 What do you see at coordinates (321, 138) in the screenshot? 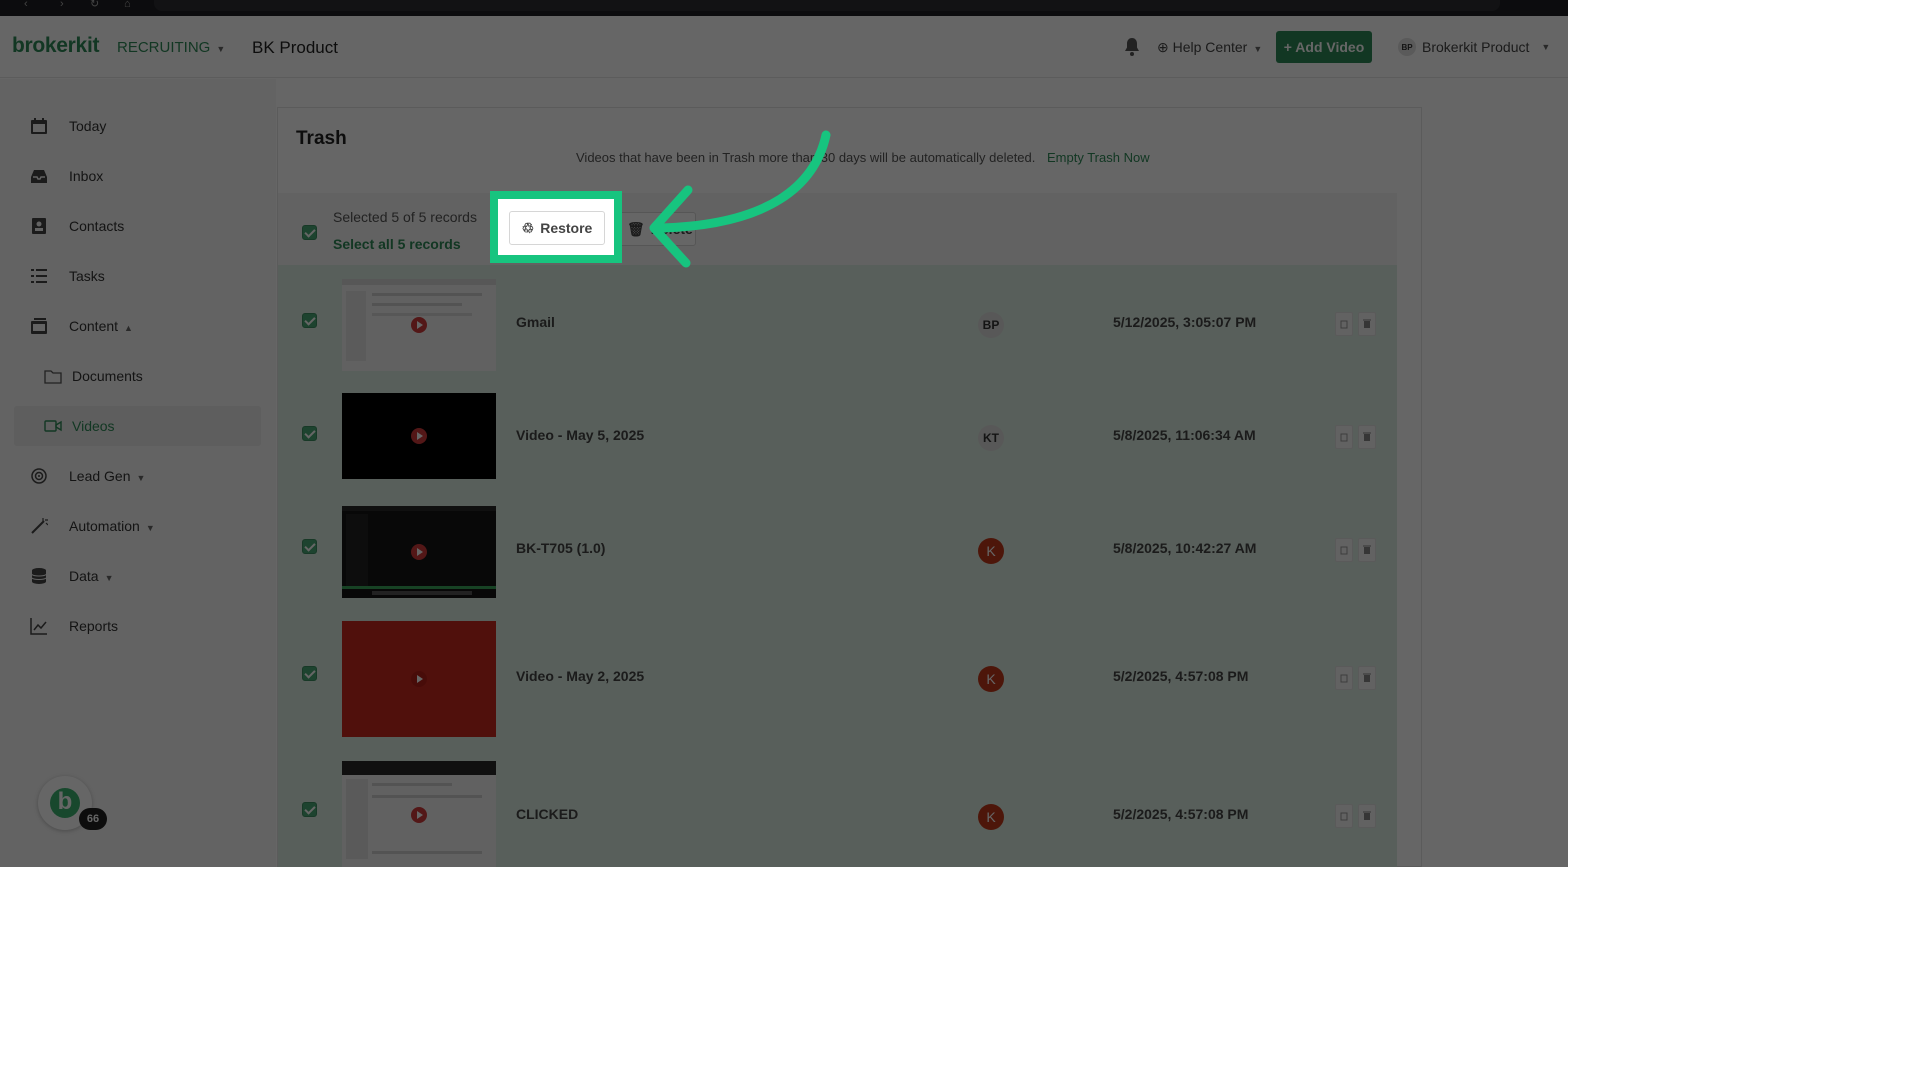
I see `page-title: Trash` at bounding box center [321, 138].